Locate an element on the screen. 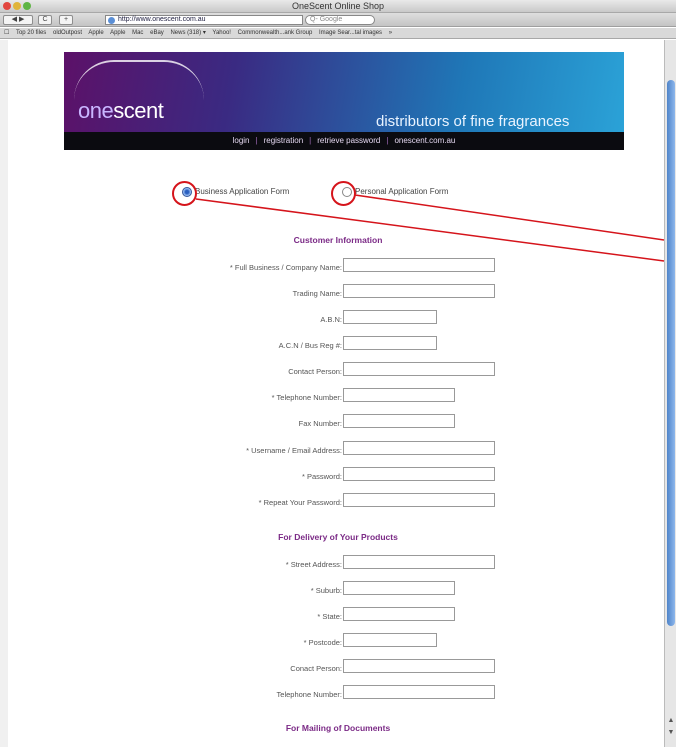  delivery-contact-input is located at coordinates (419, 666).